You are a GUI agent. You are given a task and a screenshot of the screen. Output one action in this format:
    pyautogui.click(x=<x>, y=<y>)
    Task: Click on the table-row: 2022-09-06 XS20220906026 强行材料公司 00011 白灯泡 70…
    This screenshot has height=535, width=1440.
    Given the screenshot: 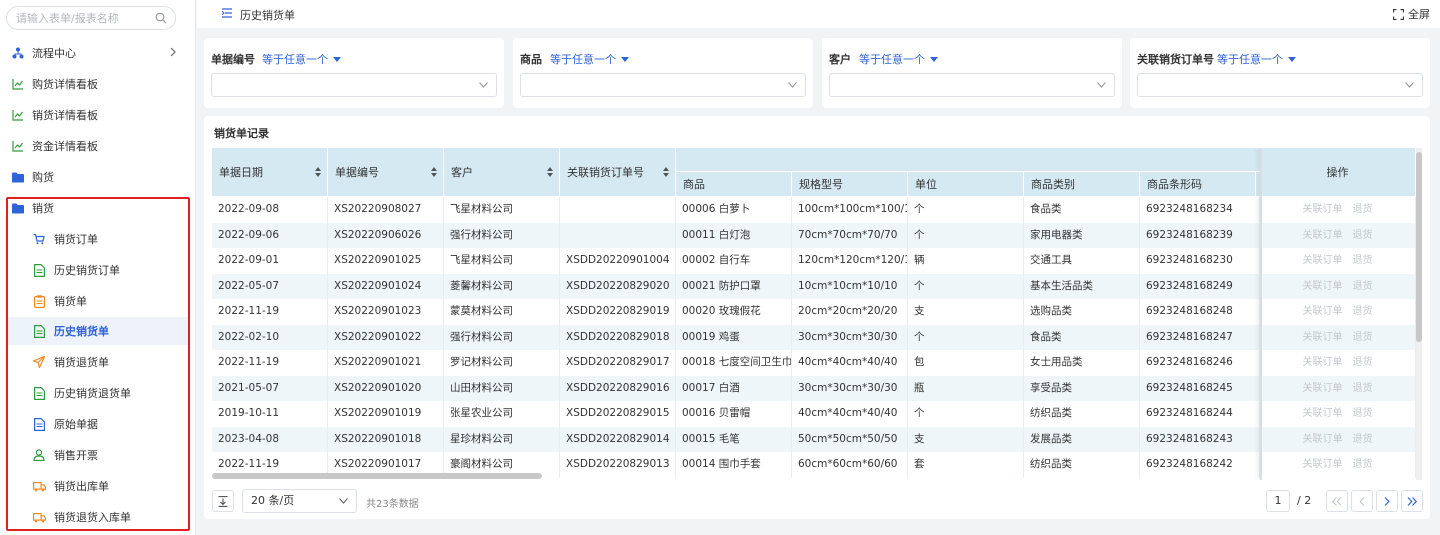 What is the action you would take?
    pyautogui.click(x=817, y=235)
    